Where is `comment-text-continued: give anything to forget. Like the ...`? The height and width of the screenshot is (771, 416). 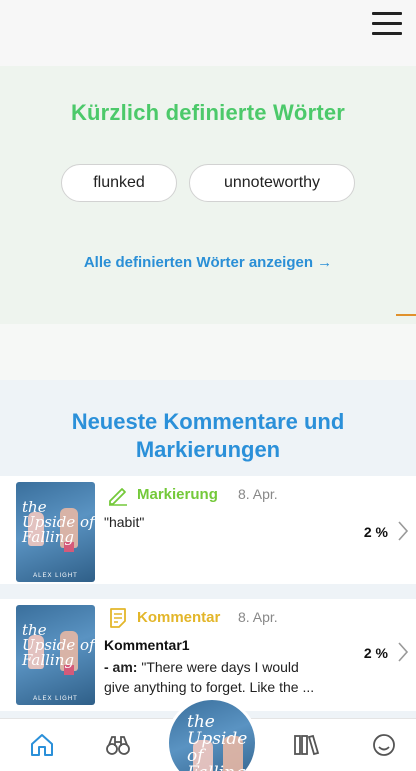 comment-text-continued: give anything to forget. Like the ... is located at coordinates (209, 687).